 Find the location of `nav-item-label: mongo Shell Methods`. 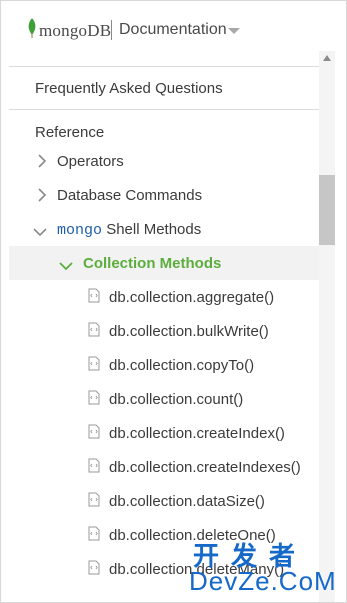

nav-item-label: mongo Shell Methods is located at coordinates (129, 230).